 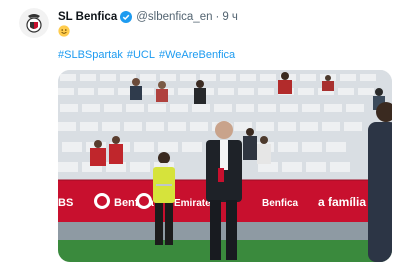 I want to click on verified-badge-icon, so click(x=126, y=17).